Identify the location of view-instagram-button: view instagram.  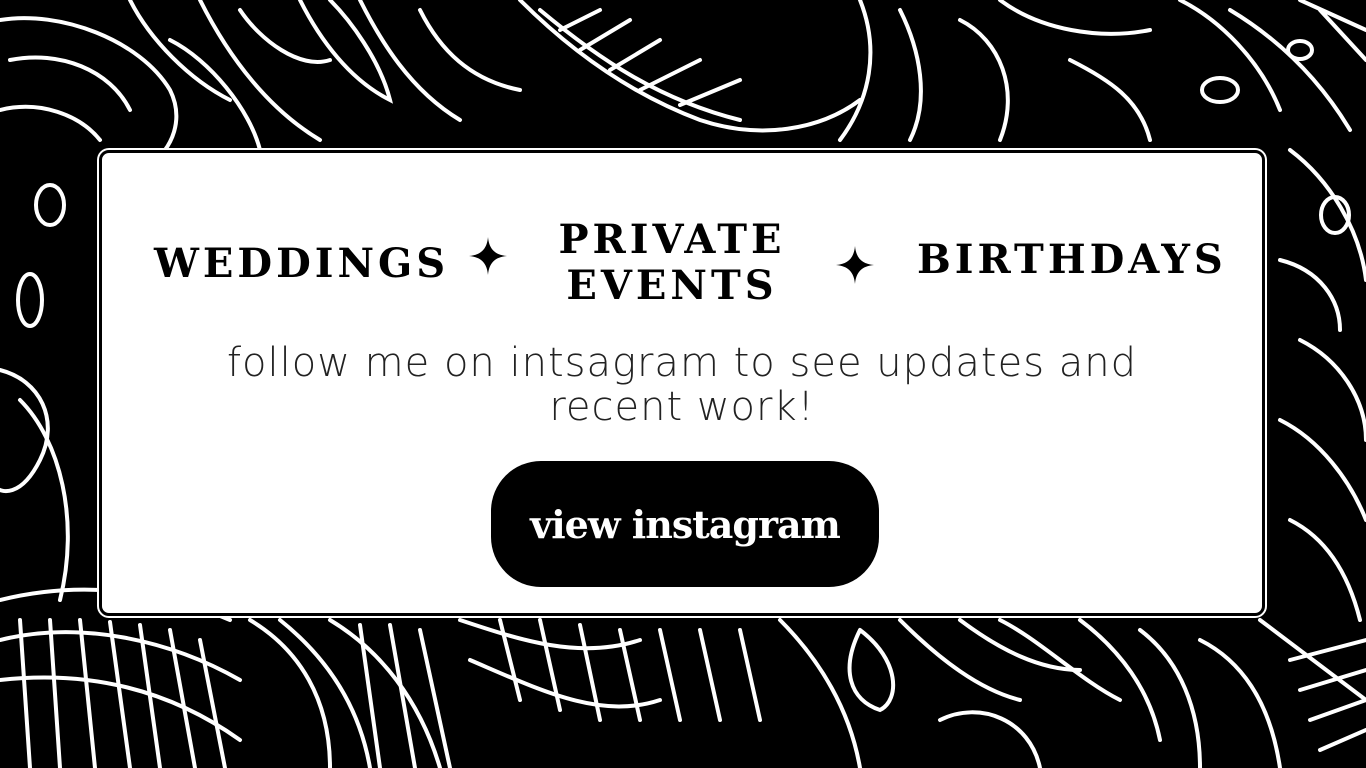
(685, 524).